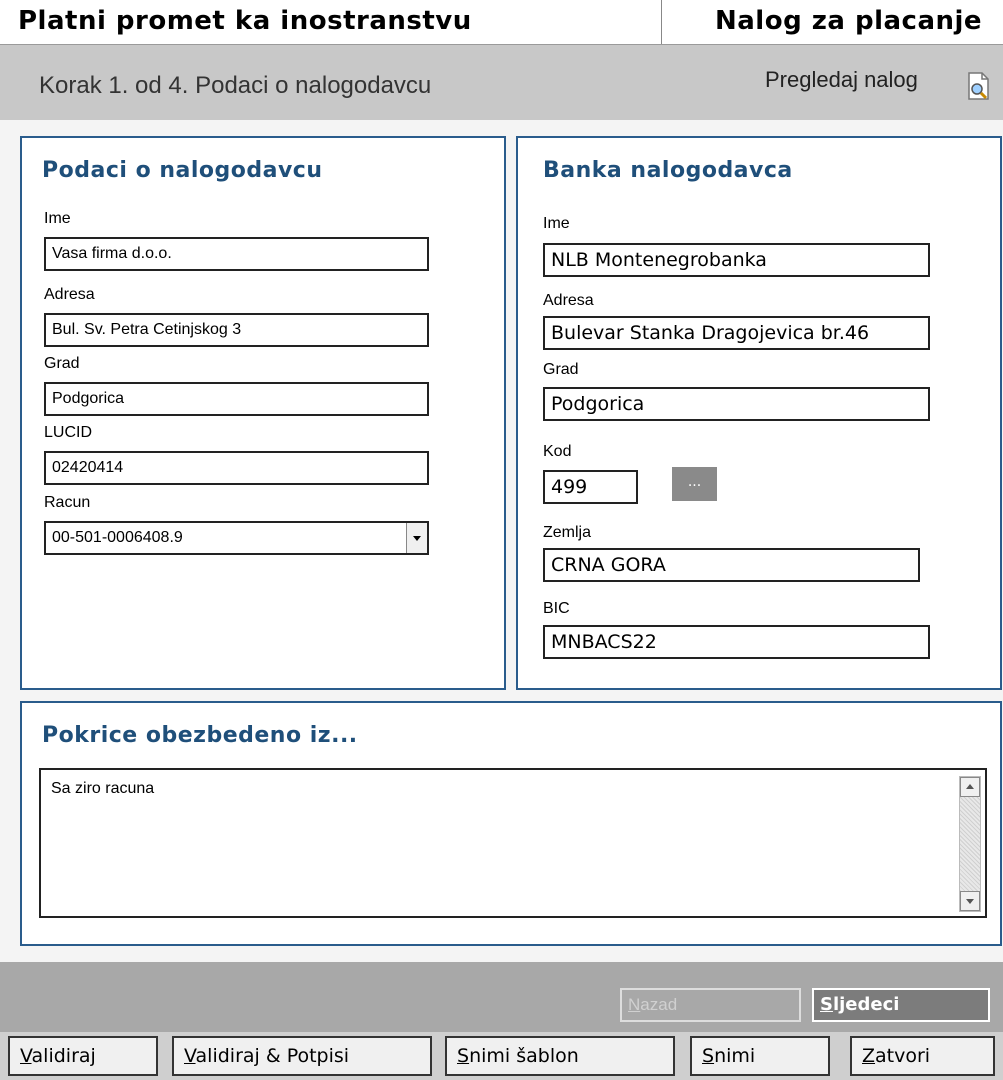 The height and width of the screenshot is (1080, 1003). What do you see at coordinates (236, 254) in the screenshot?
I see `principal-name-field: Vasa firma d.o.o.` at bounding box center [236, 254].